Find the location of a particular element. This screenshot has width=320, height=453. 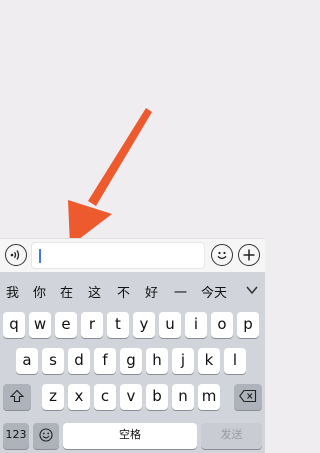

shift-icon is located at coordinates (17, 396).